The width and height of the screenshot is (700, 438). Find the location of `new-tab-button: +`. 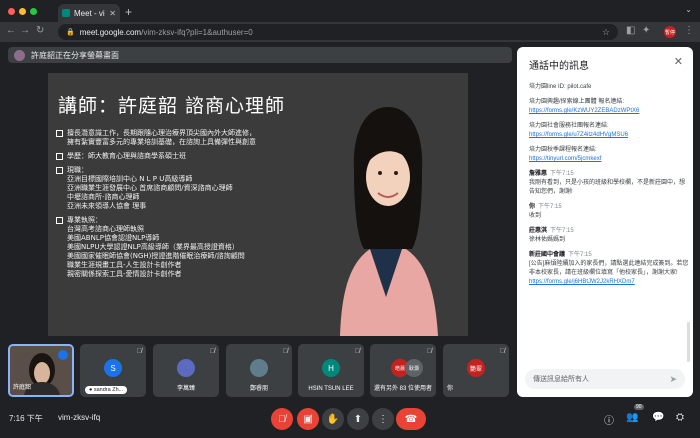

new-tab-button: + is located at coordinates (128, 12).